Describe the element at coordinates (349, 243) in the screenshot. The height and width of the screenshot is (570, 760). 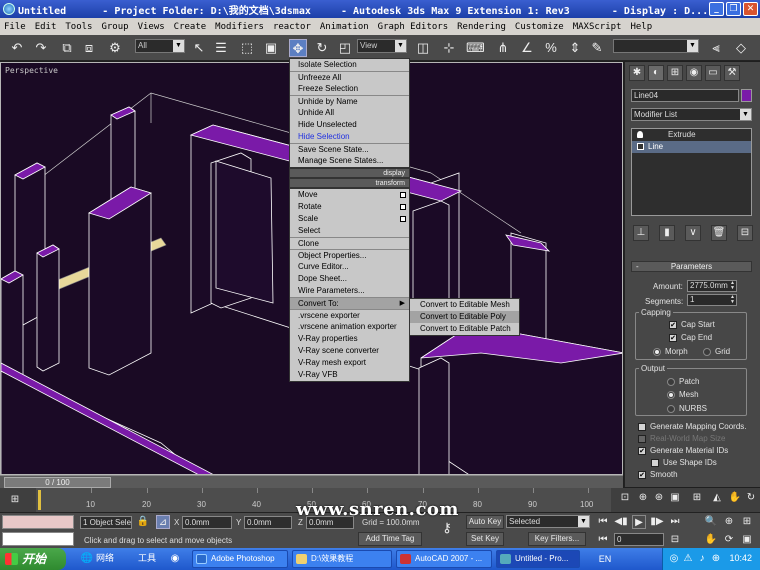
I see `menu-clone: Clone` at that location.